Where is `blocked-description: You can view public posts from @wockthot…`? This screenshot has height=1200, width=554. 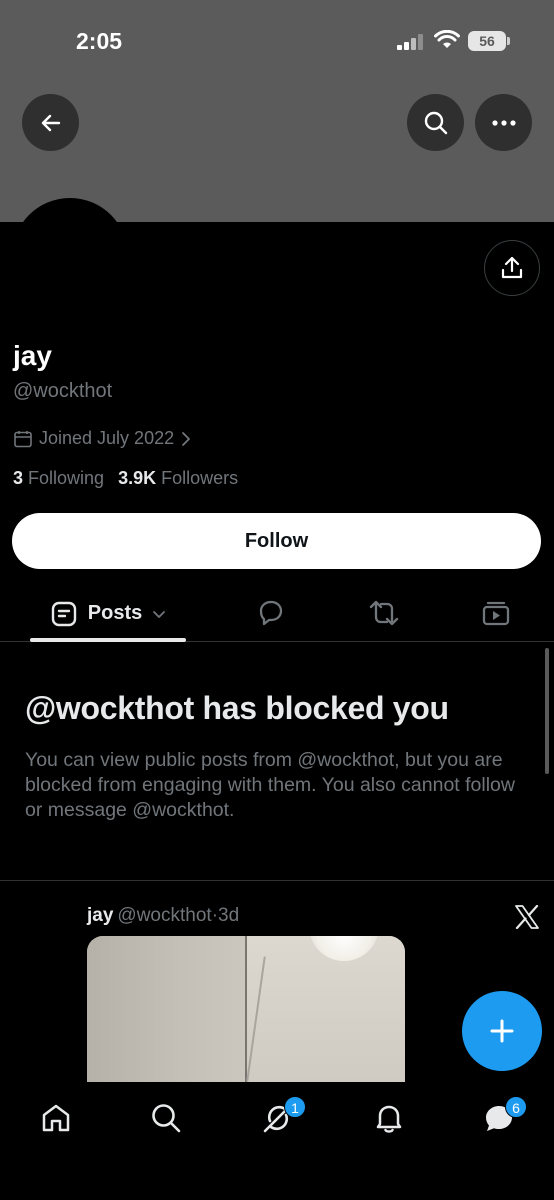 blocked-description: You can view public posts from @wockthot… is located at coordinates (270, 785).